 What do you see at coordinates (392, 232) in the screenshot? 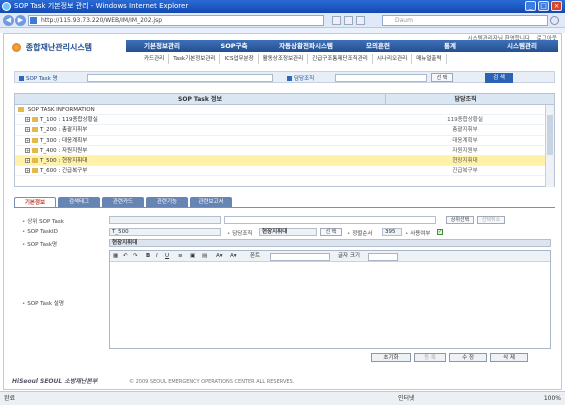
I see `order-input: 395` at bounding box center [392, 232].